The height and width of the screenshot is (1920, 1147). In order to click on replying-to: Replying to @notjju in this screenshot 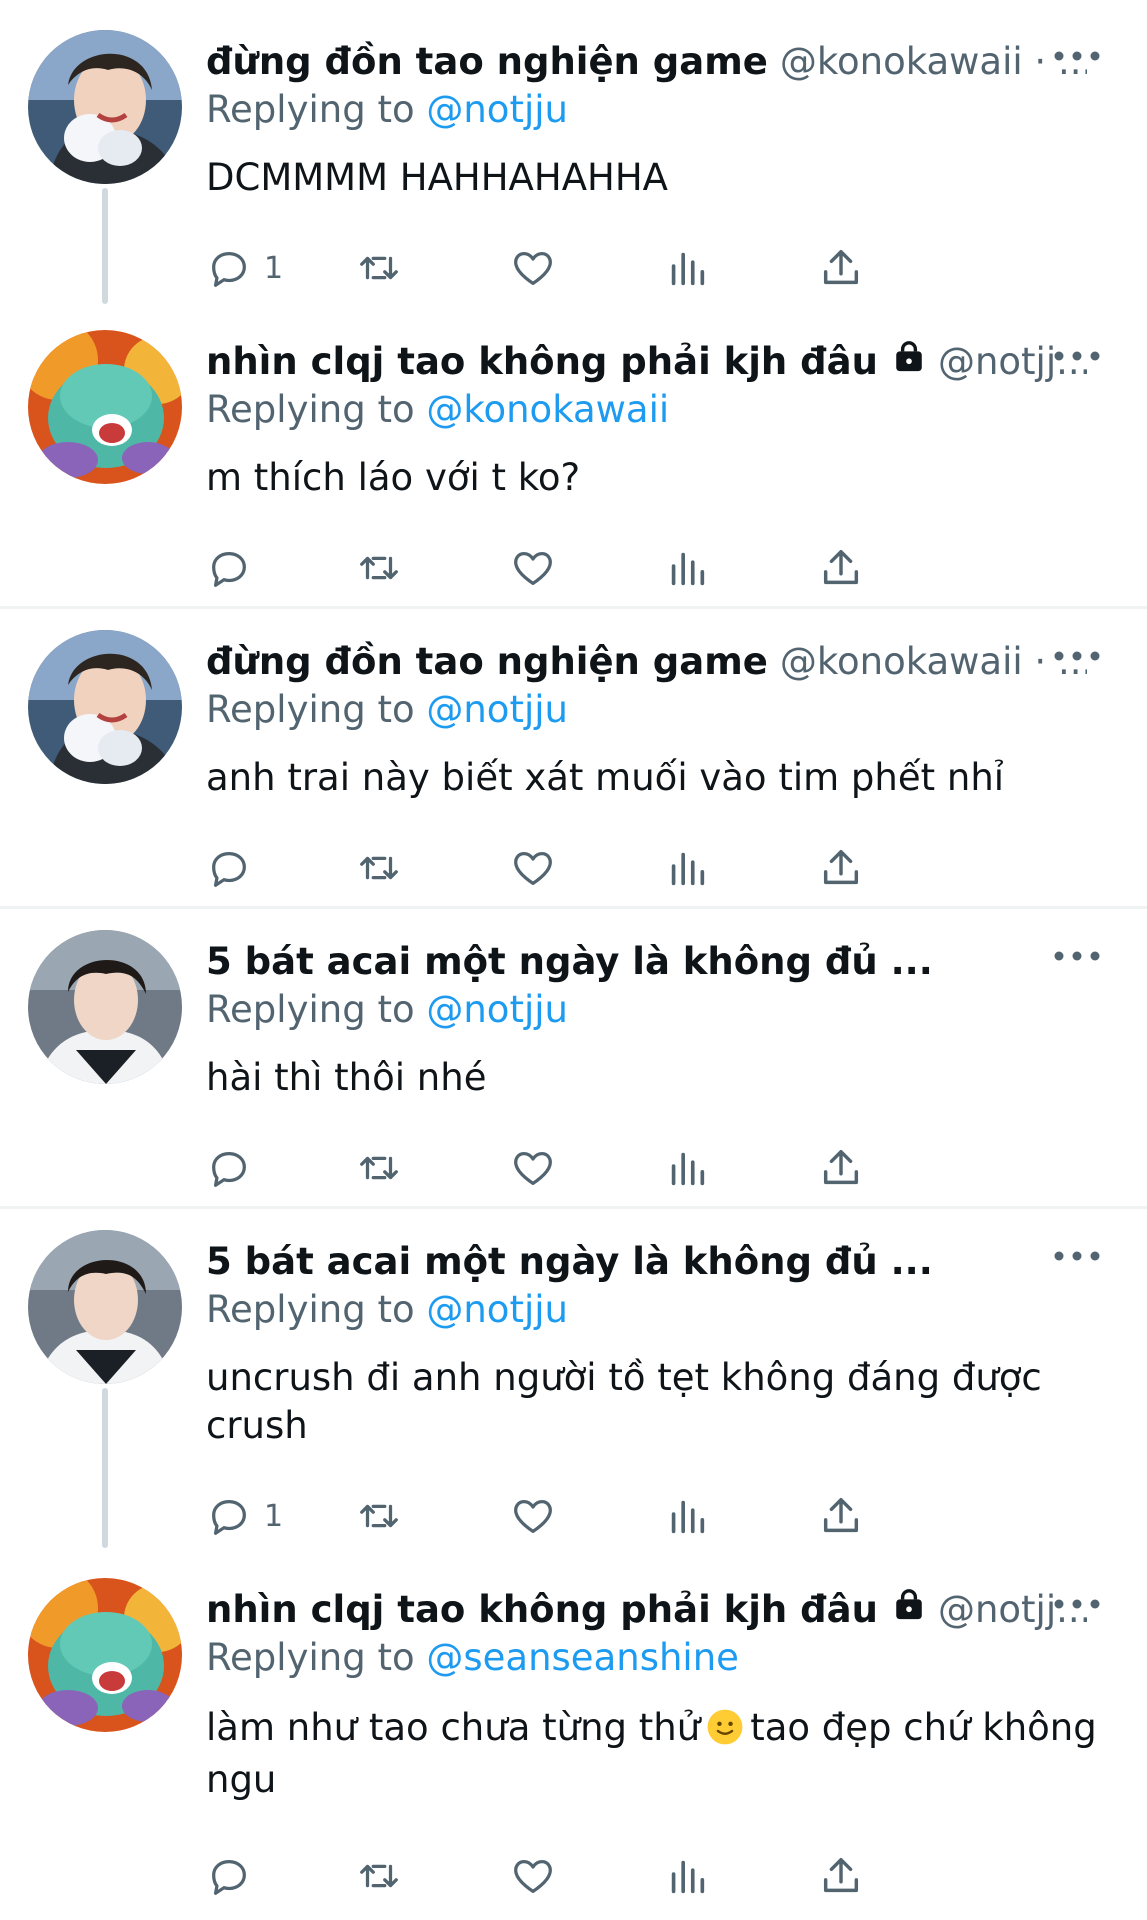, I will do `click(387, 1309)`.